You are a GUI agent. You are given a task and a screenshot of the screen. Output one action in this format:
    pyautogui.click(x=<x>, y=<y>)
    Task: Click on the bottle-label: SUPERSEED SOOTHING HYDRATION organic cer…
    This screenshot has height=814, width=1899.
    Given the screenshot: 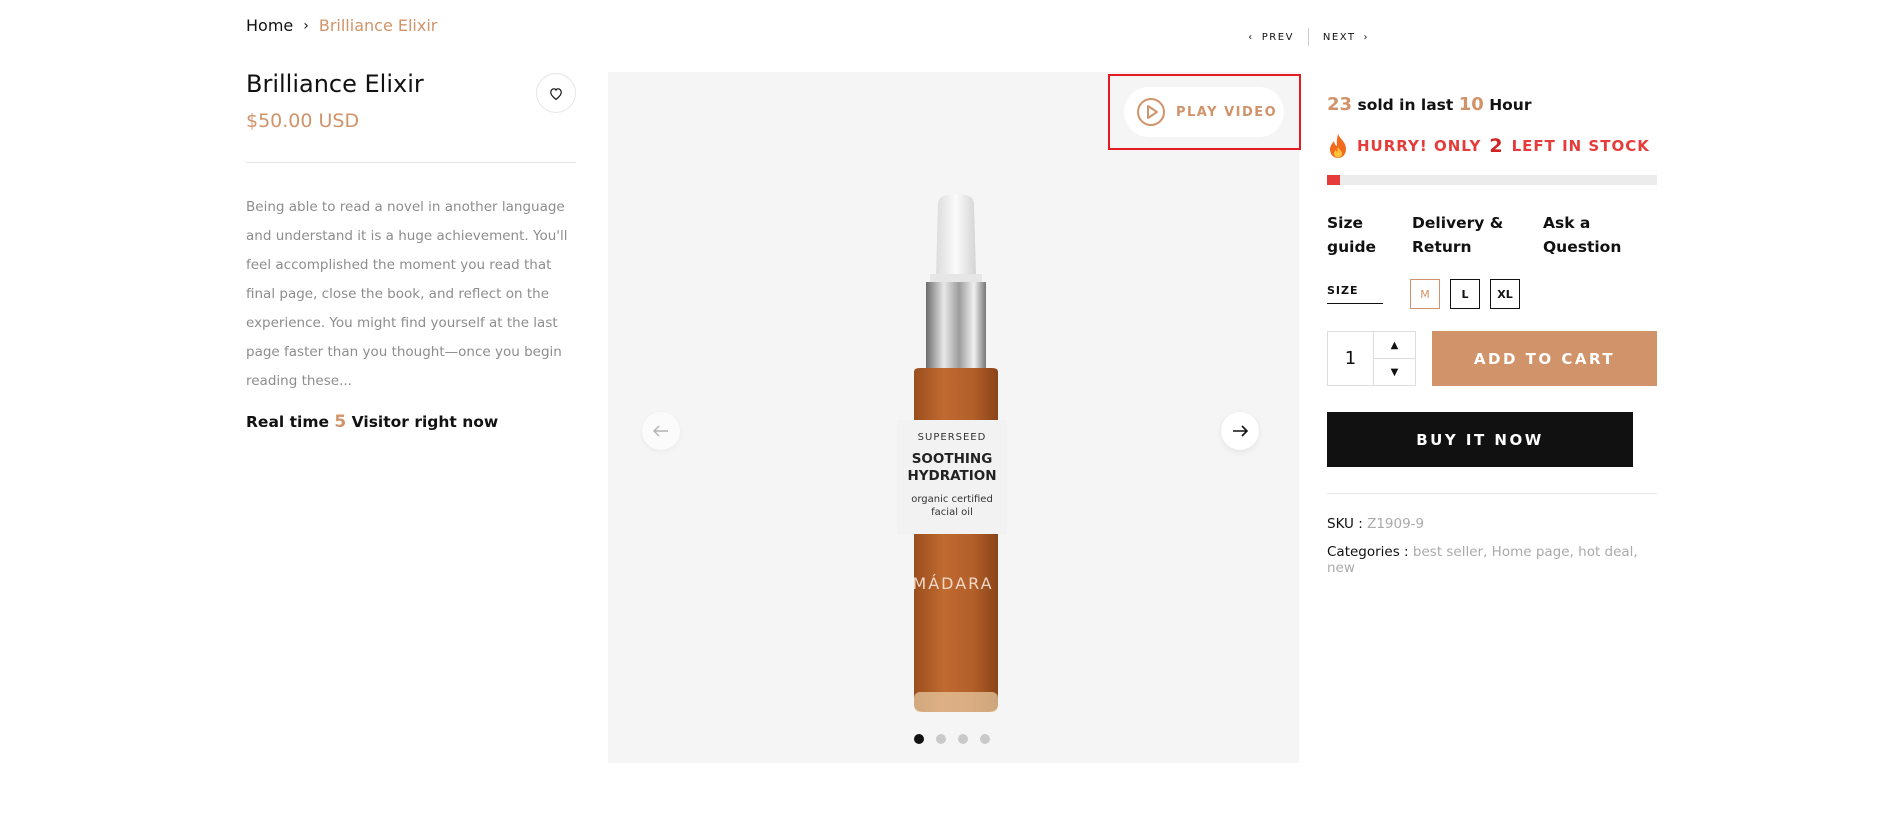 What is the action you would take?
    pyautogui.click(x=952, y=477)
    